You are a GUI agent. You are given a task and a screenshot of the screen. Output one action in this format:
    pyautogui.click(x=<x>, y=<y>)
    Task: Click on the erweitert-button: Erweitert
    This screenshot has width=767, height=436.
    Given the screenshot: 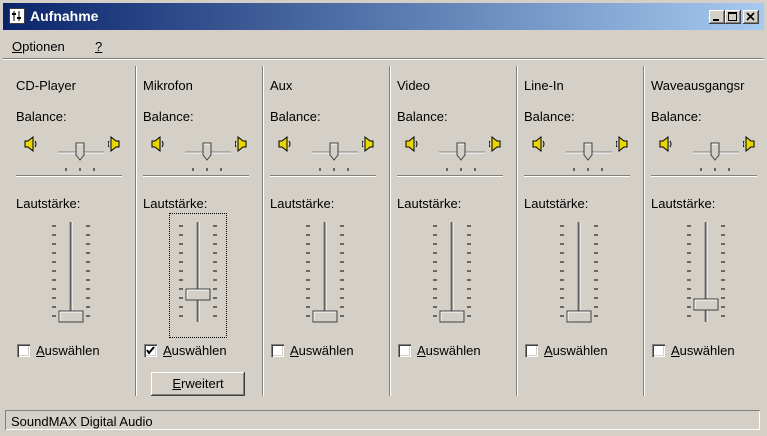 What is the action you would take?
    pyautogui.click(x=198, y=384)
    